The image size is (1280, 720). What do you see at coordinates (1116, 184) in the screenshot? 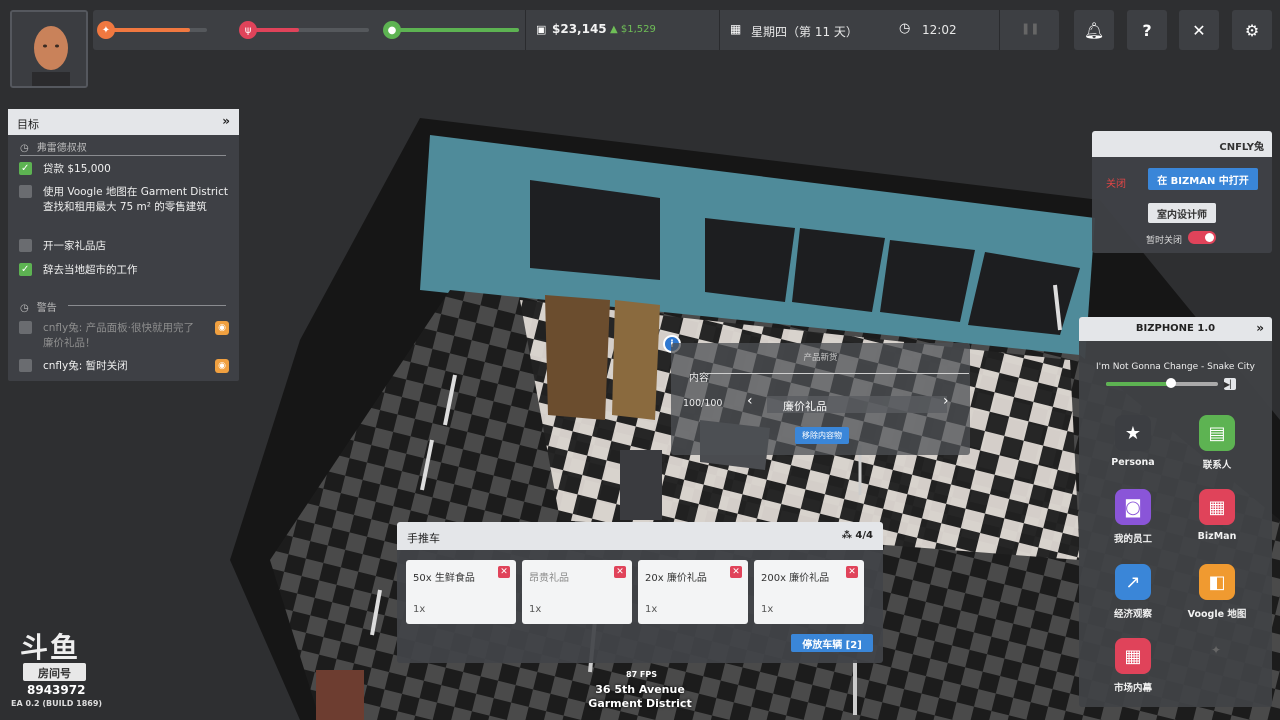
I see `store-status: 关闭` at bounding box center [1116, 184].